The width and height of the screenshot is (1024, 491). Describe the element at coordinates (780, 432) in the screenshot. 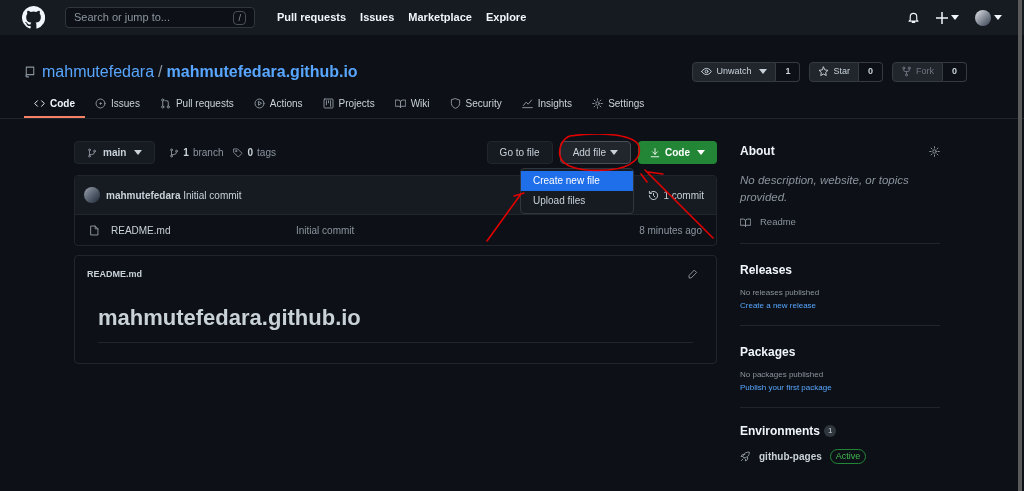

I see `section-title: Environments` at that location.